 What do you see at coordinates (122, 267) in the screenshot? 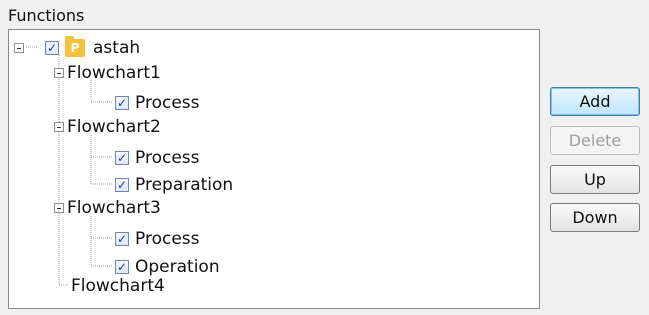
I see `checkbox-operation: ✓` at bounding box center [122, 267].